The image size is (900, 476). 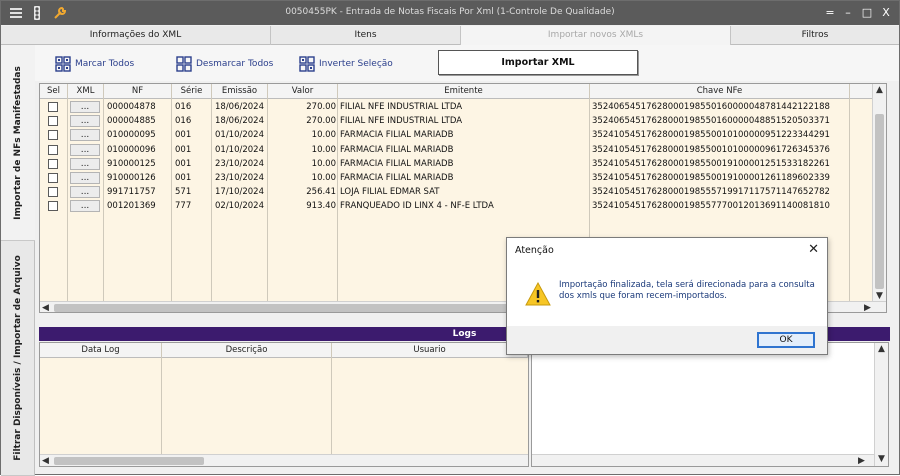 What do you see at coordinates (401, 107) in the screenshot?
I see `cell-emitente: FILIAL NFE INDUSTRIAL LTDA` at bounding box center [401, 107].